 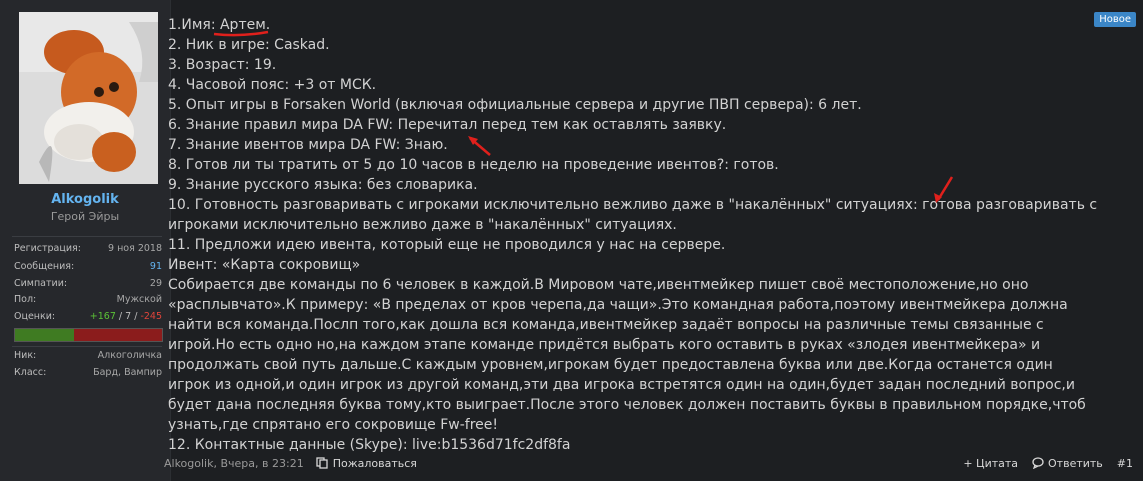 I want to click on ratings-bar-negative, so click(x=117, y=335).